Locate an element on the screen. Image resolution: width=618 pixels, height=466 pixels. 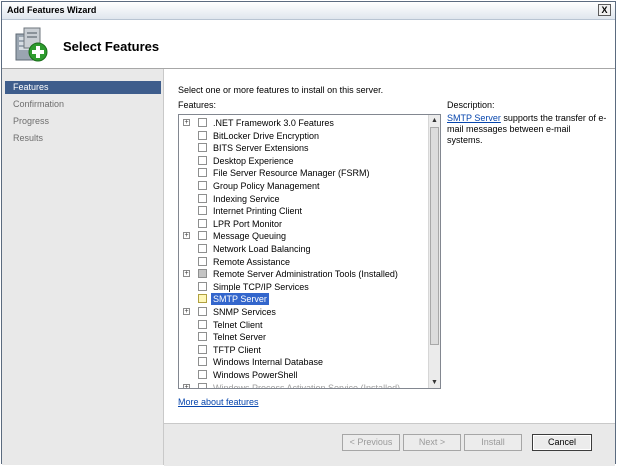
button-bar: < Previous Next > Install Cancel is located at coordinates (389, 444).